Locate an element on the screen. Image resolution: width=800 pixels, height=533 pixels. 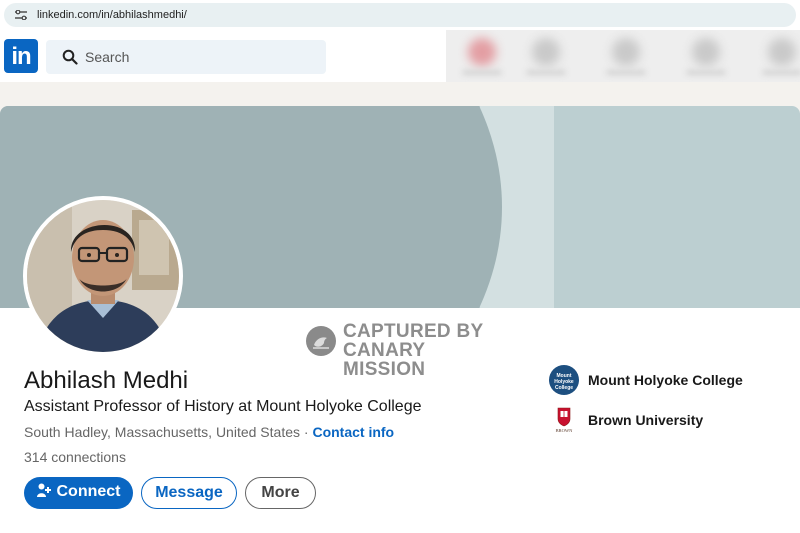
watermark-text: CAPTURED BY CANARY MISSION is located at coordinates (424, 350).